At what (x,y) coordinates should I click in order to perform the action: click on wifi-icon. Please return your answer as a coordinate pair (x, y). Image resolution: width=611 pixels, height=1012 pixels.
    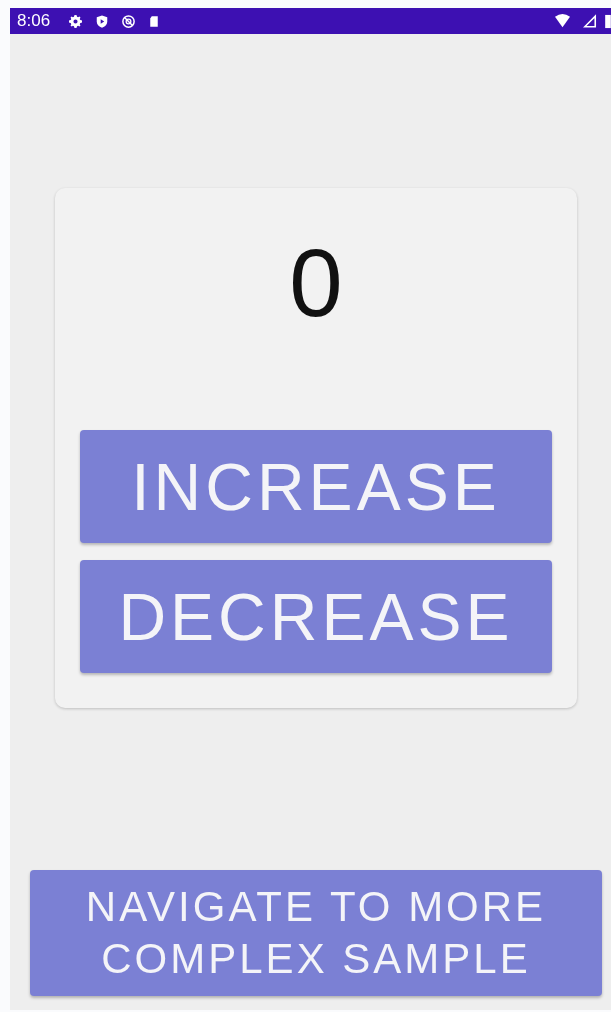
    Looking at the image, I should click on (562, 21).